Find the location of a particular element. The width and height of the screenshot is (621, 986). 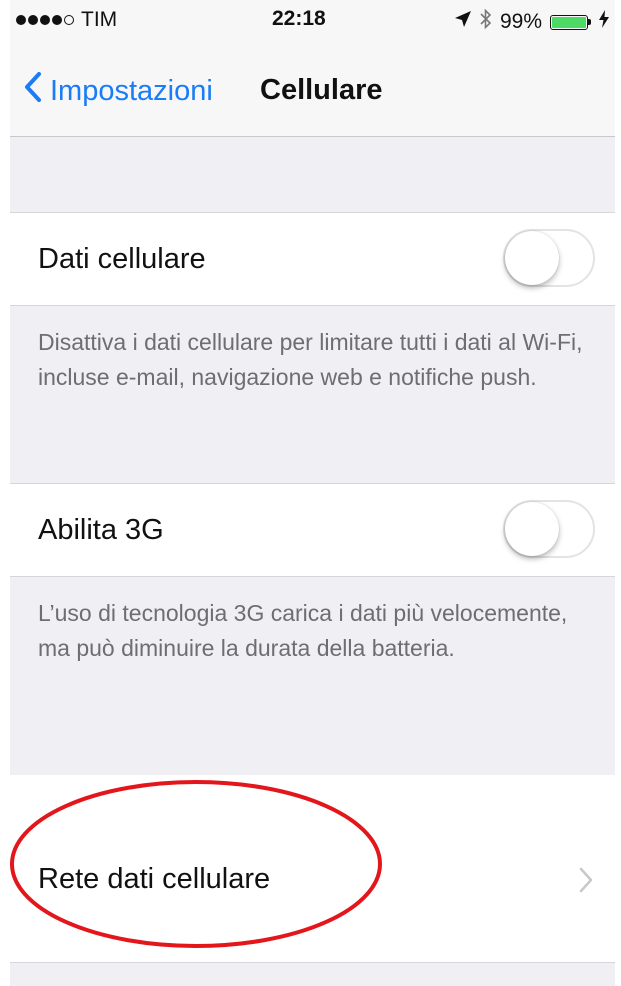

cellular-data-toggle is located at coordinates (549, 258).